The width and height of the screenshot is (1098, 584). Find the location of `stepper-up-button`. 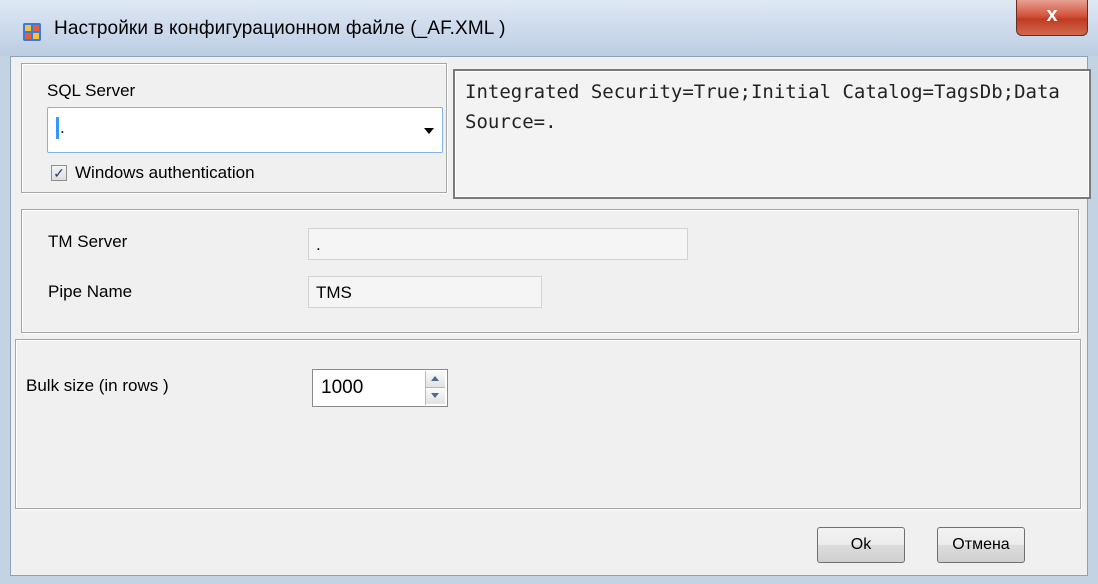

stepper-up-button is located at coordinates (435, 379).